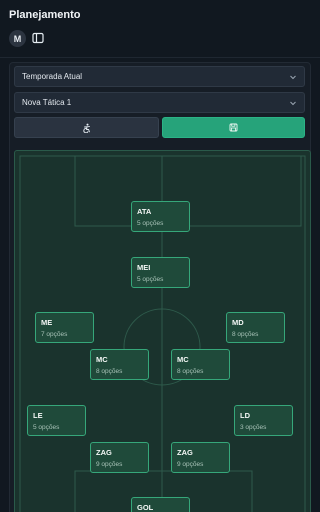 This screenshot has height=512, width=320. What do you see at coordinates (263, 420) in the screenshot?
I see `position-card-ld: LD 3 opções` at bounding box center [263, 420].